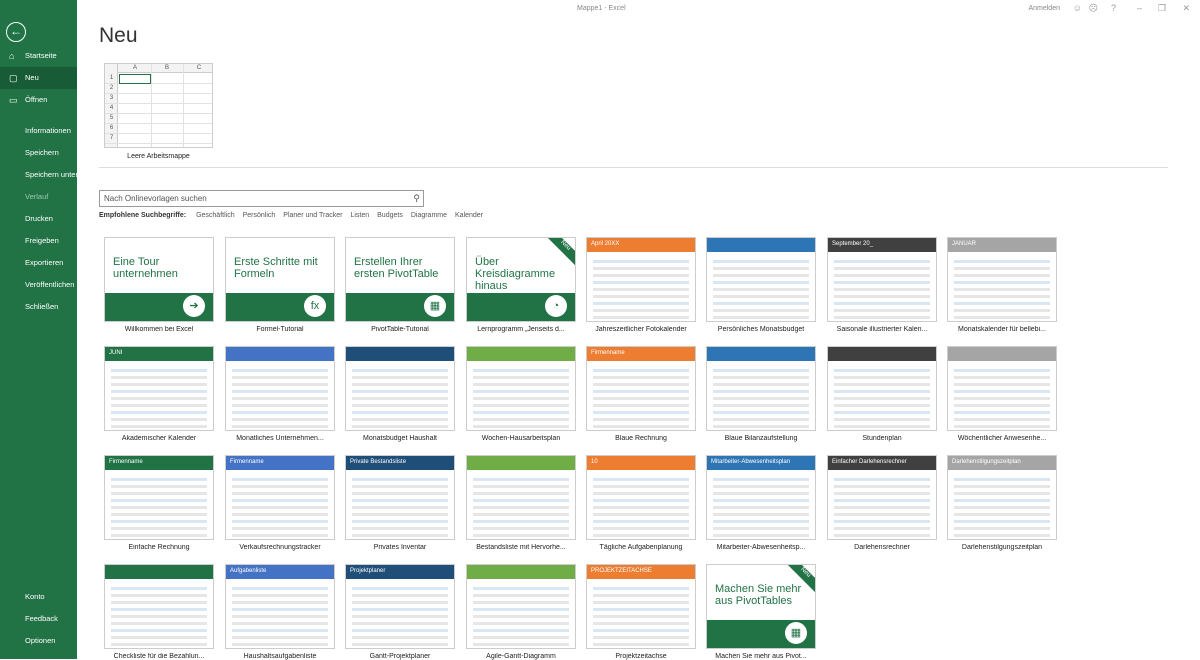 The width and height of the screenshot is (1200, 660). What do you see at coordinates (400, 606) in the screenshot?
I see `template-card: Projektplaner` at bounding box center [400, 606].